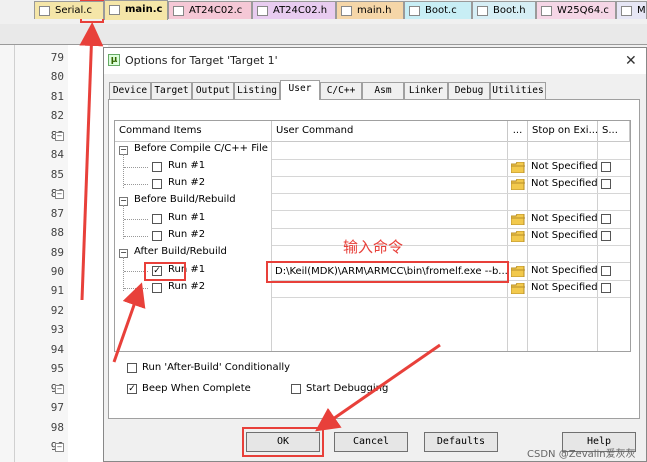 The height and width of the screenshot is (462, 647). What do you see at coordinates (91, 161) in the screenshot?
I see `arrow-to-wand` at bounding box center [91, 161].